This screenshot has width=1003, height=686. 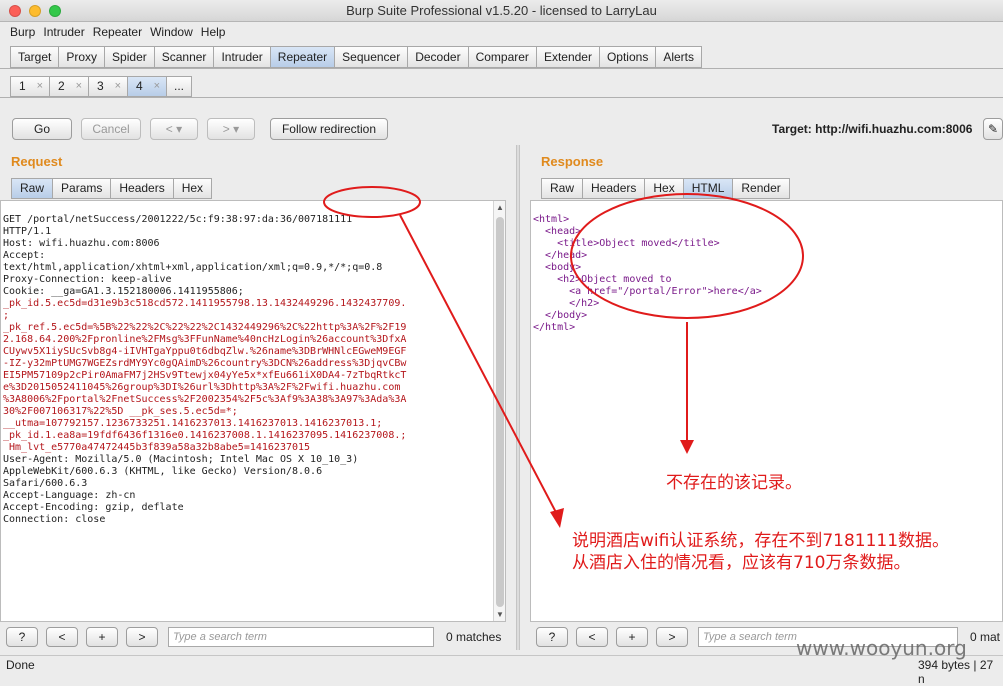 I want to click on minimize-window-button, so click(x=35, y=11).